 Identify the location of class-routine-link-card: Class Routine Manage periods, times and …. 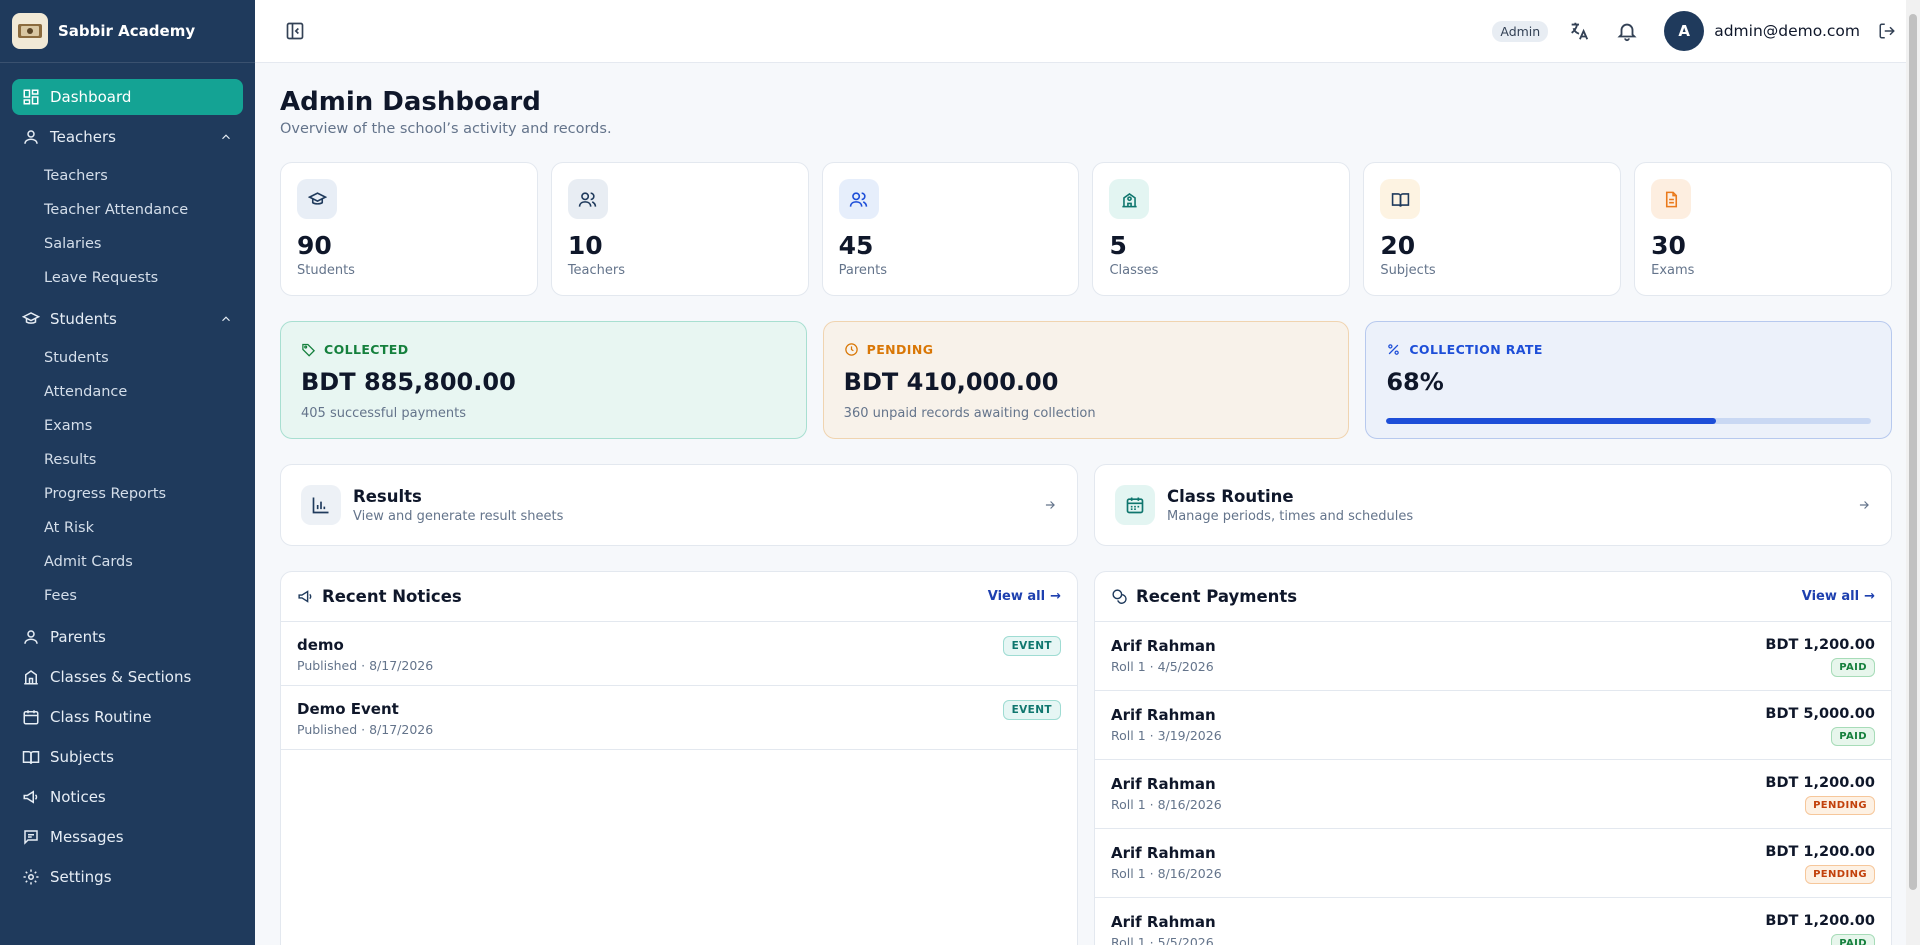
(1493, 505).